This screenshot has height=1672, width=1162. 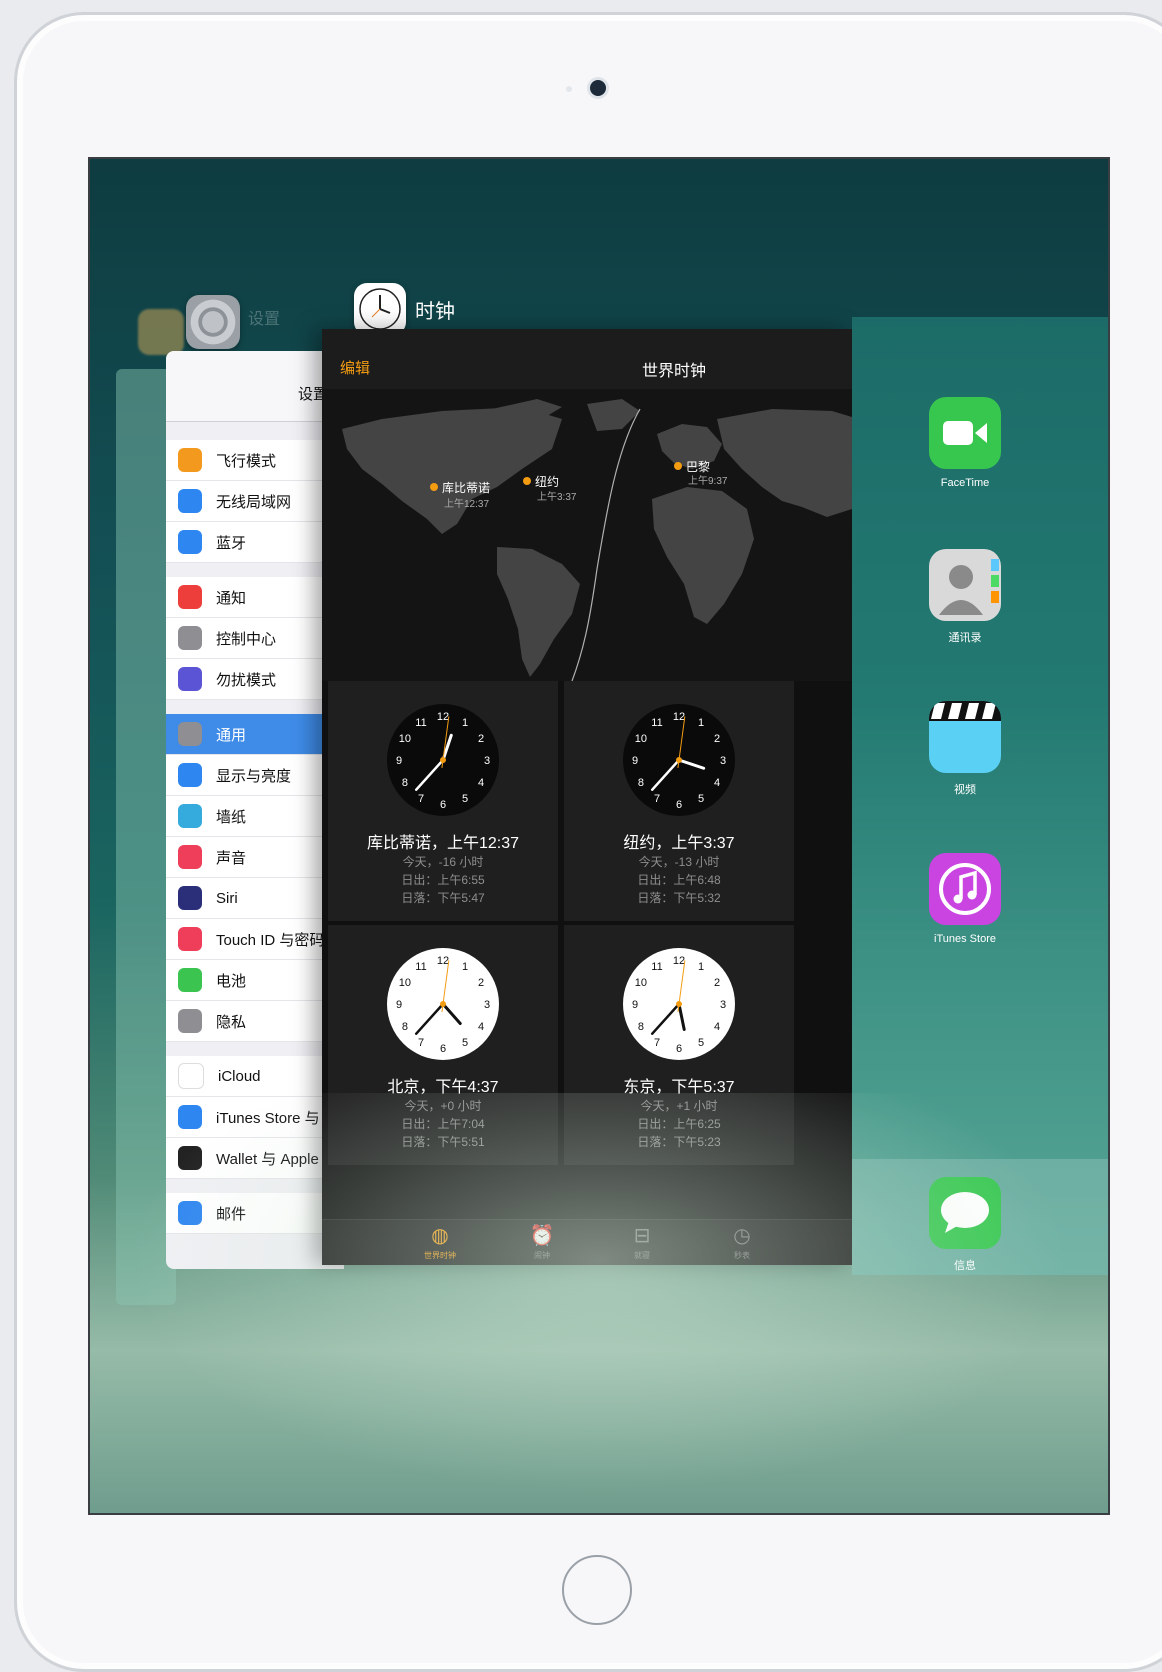 What do you see at coordinates (255, 542) in the screenshot?
I see `settings-row: 蓝牙` at bounding box center [255, 542].